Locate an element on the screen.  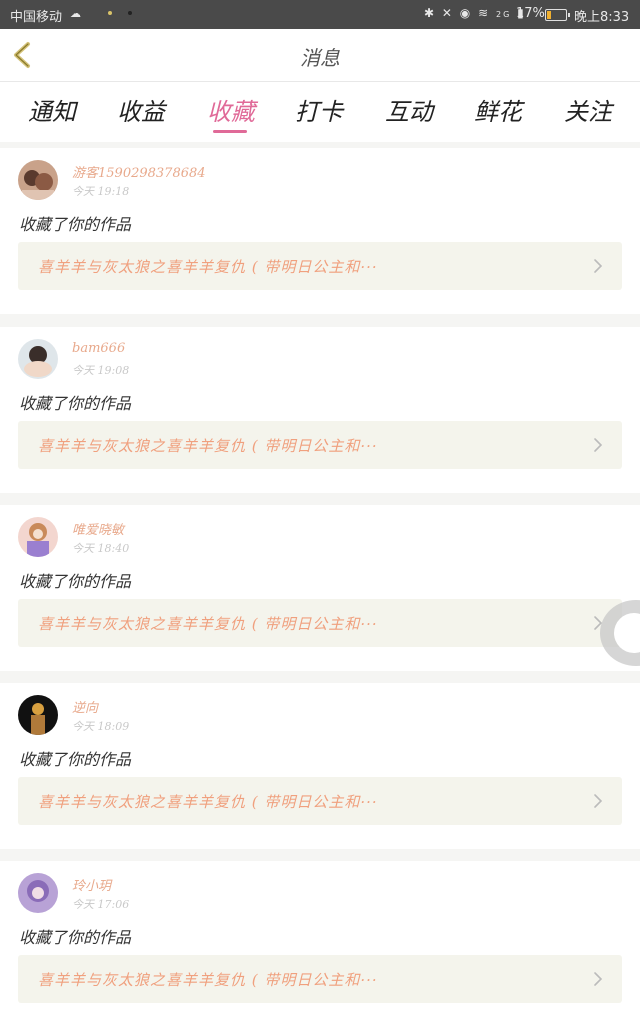
tab-flowers: 鲜花 is located at coordinates (498, 109).